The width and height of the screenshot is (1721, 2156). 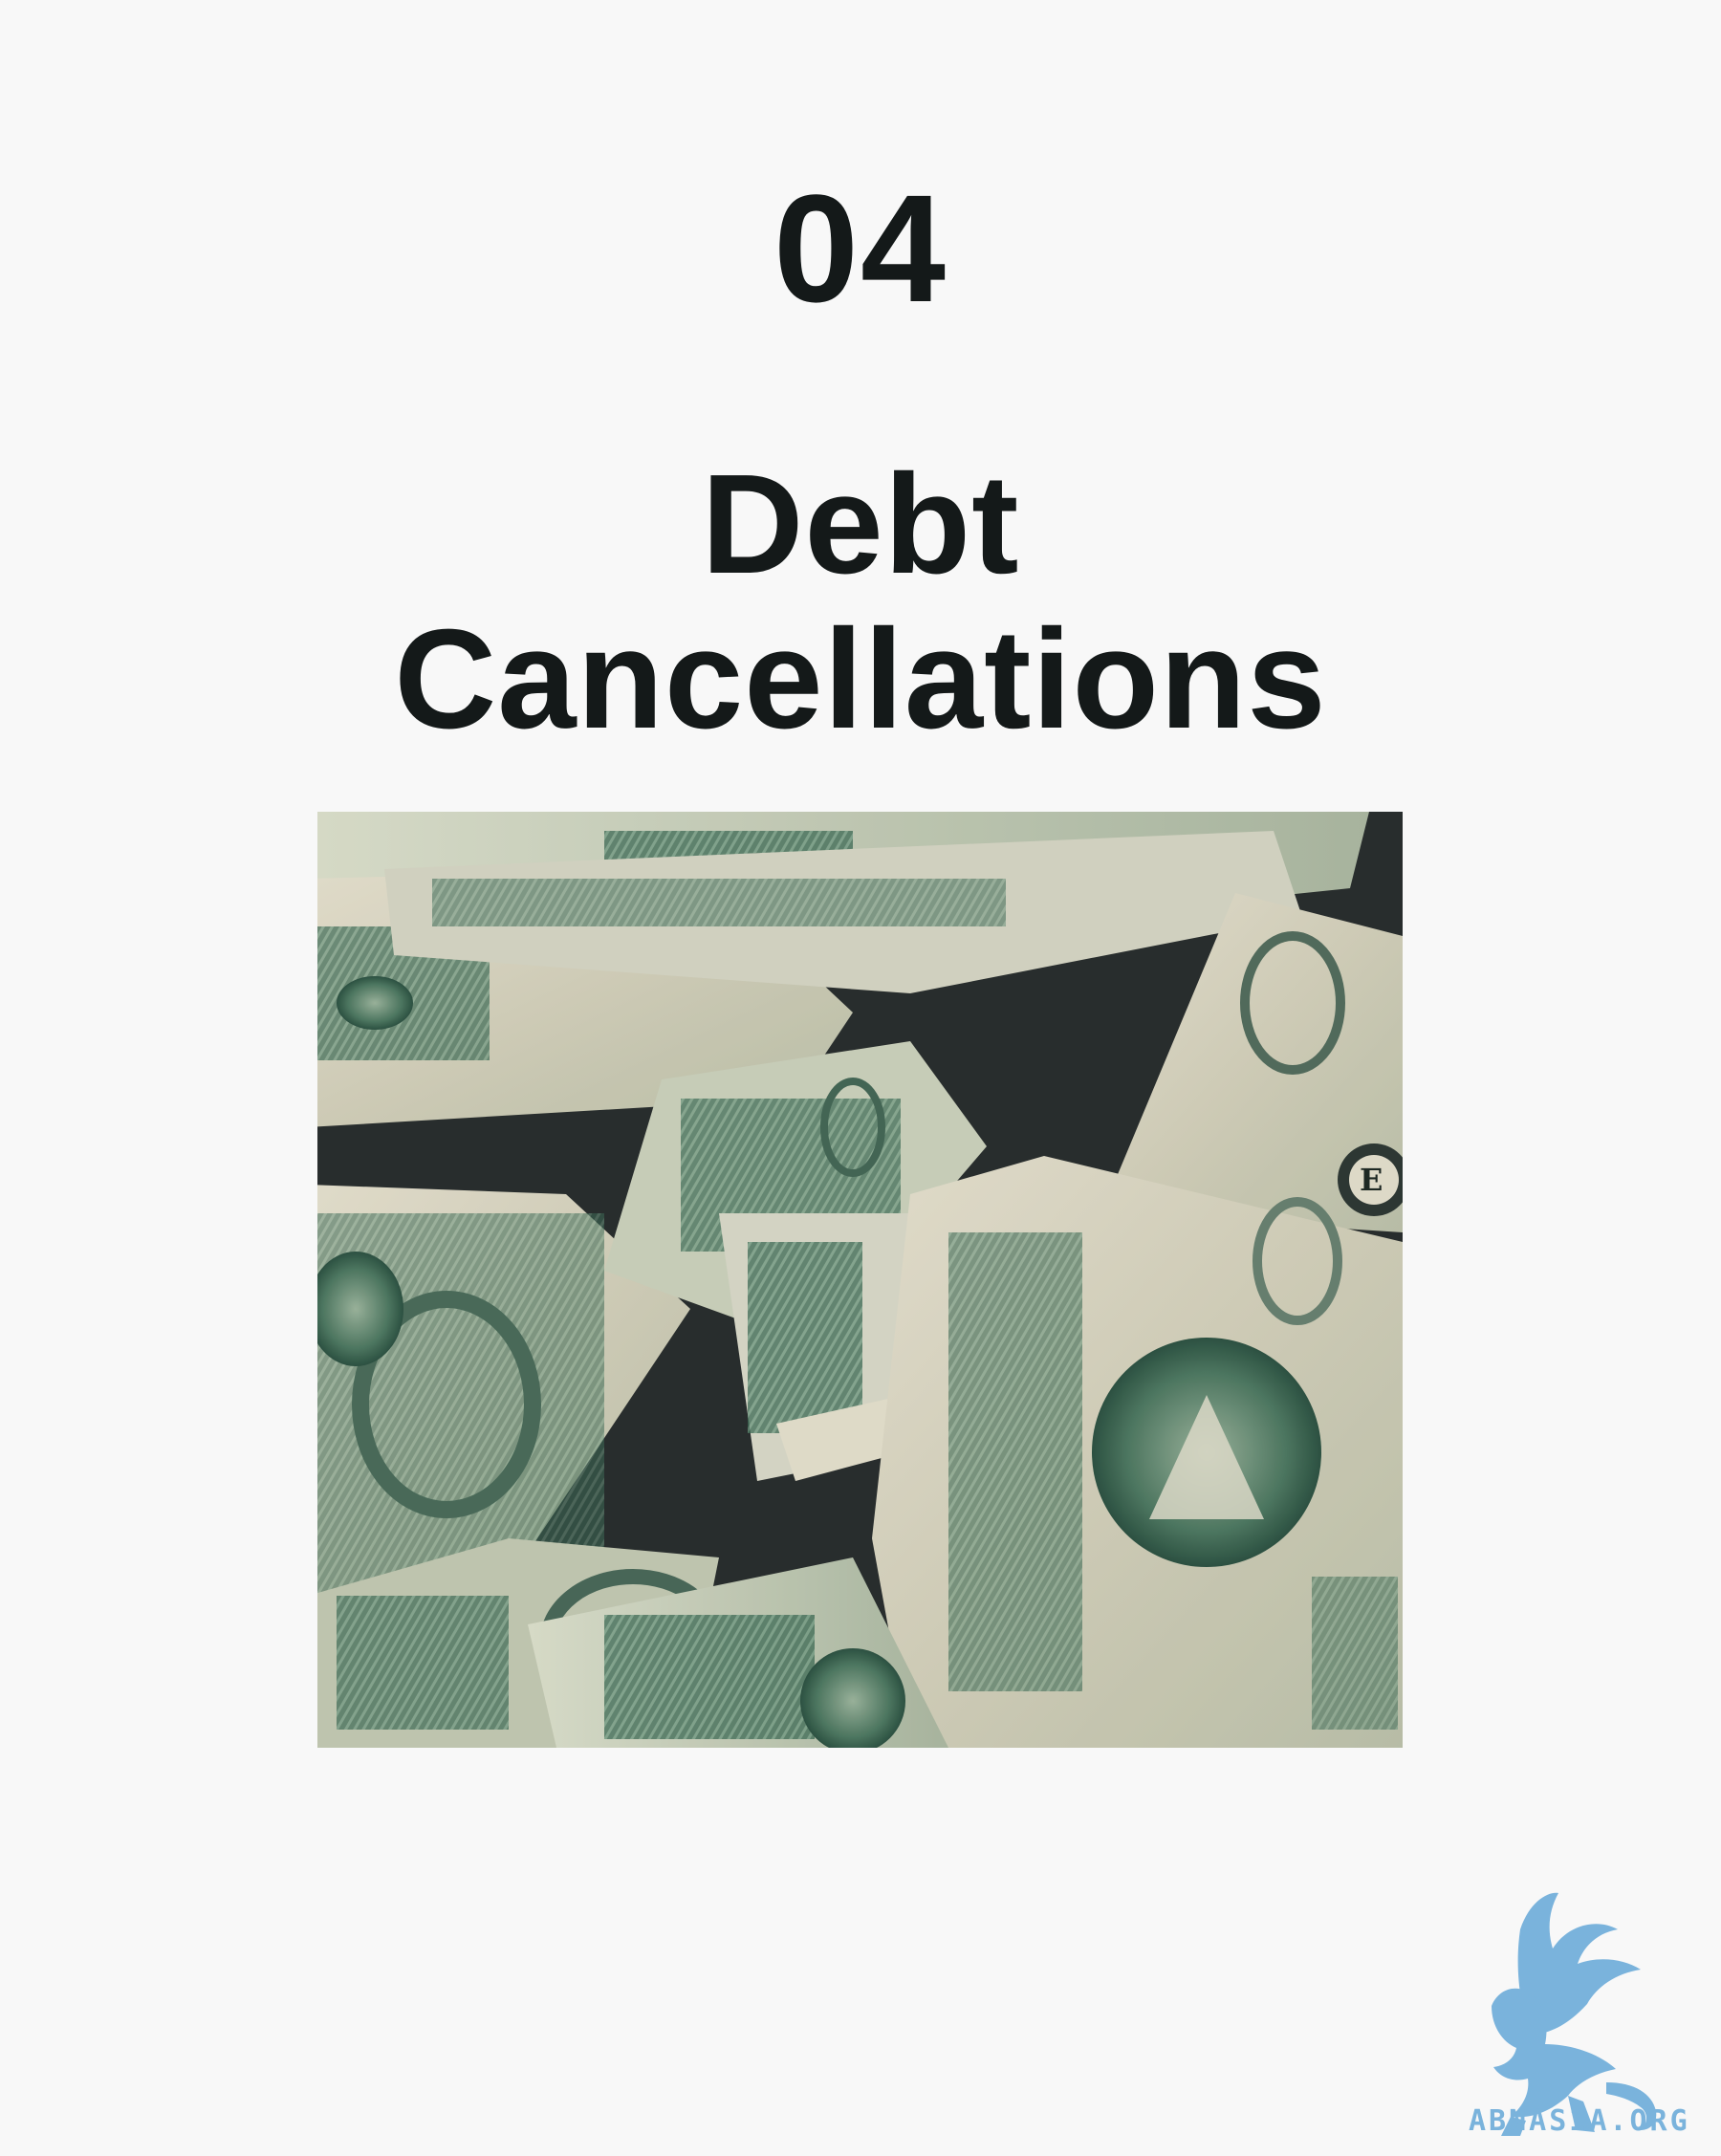 What do you see at coordinates (860, 524) in the screenshot?
I see `slide-title-line-1: Debt` at bounding box center [860, 524].